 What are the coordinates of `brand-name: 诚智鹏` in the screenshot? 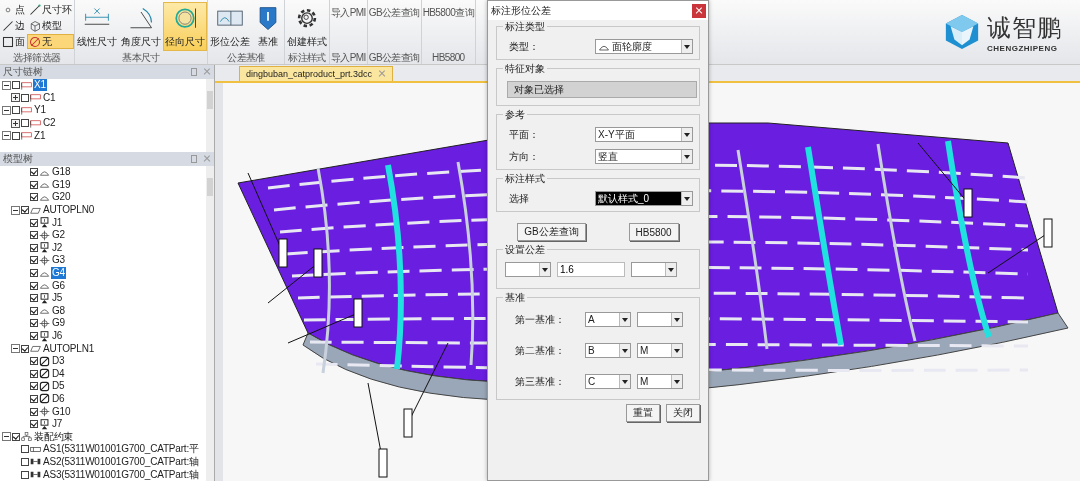 It's located at (1024, 27).